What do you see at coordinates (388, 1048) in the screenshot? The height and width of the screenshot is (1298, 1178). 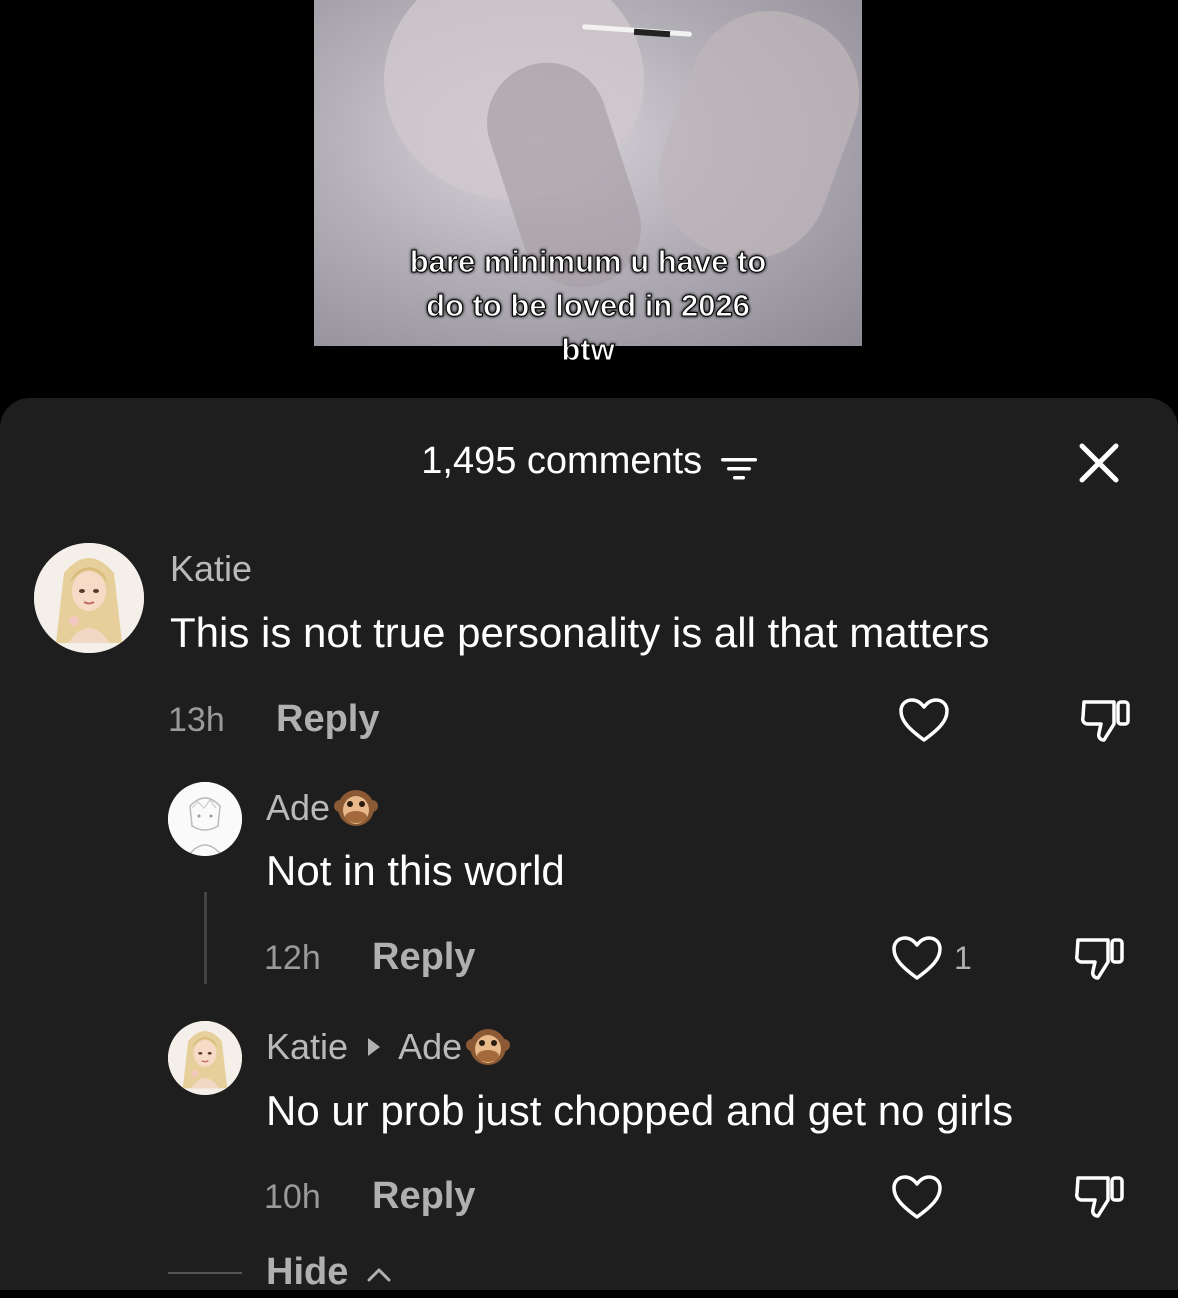 I see `comment-username: Katie Ade` at bounding box center [388, 1048].